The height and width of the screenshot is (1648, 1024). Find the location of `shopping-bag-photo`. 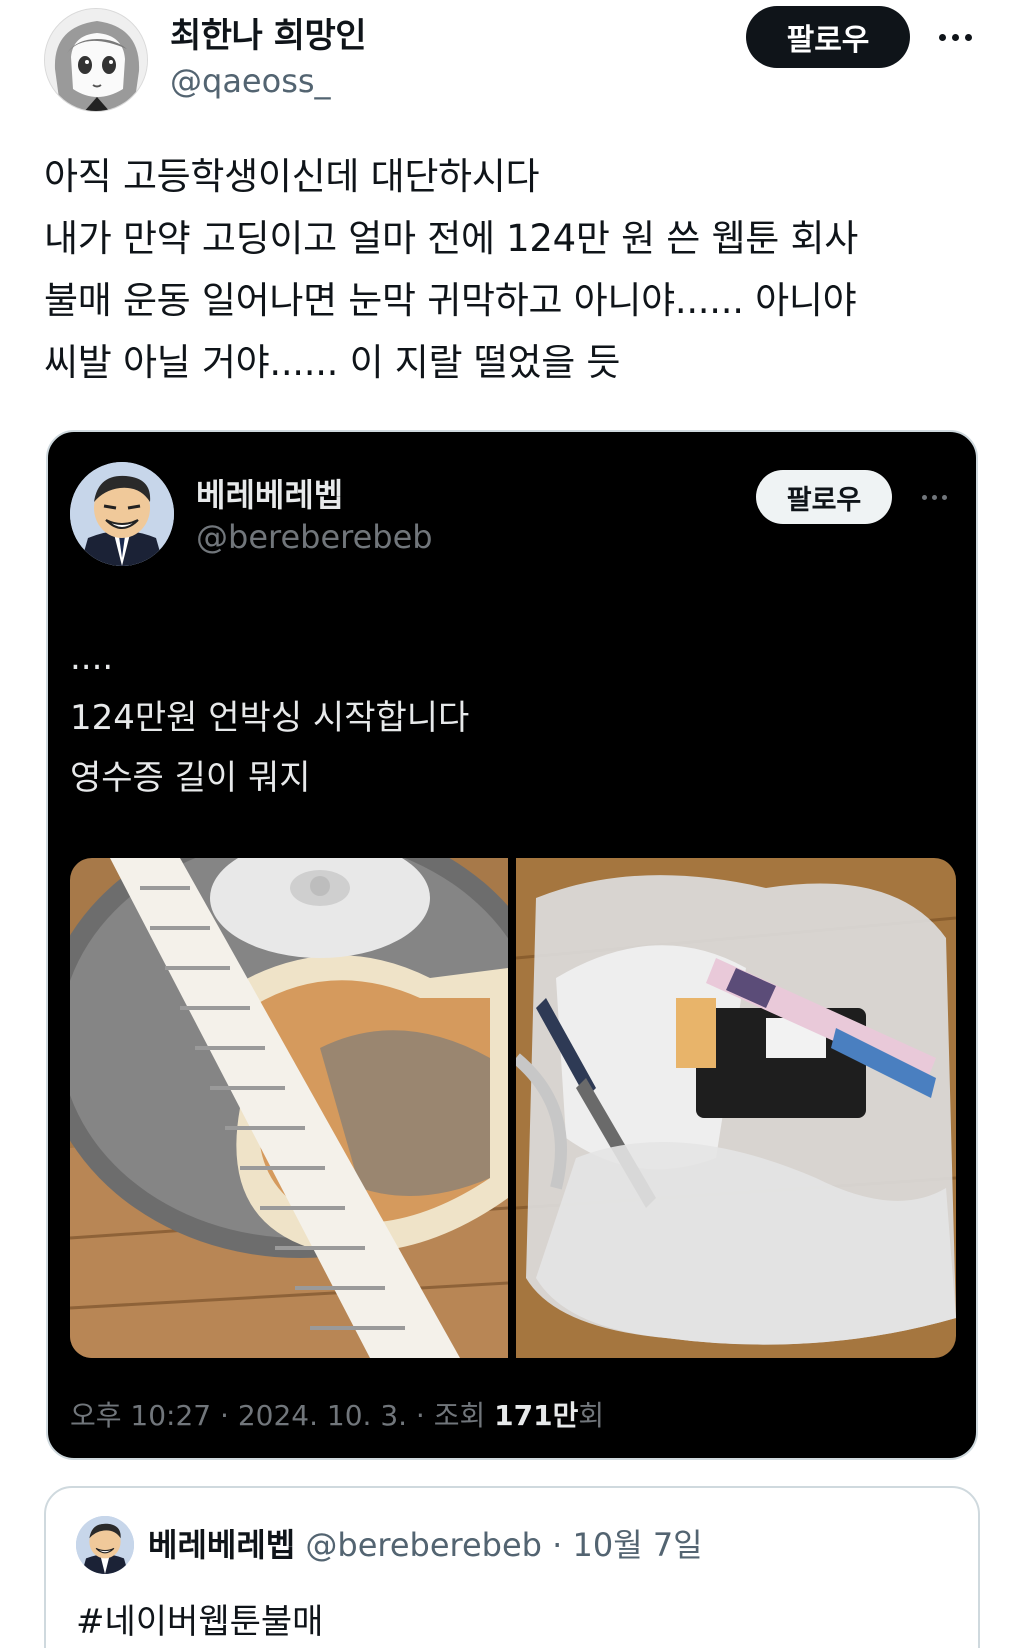

shopping-bag-photo is located at coordinates (736, 1108).